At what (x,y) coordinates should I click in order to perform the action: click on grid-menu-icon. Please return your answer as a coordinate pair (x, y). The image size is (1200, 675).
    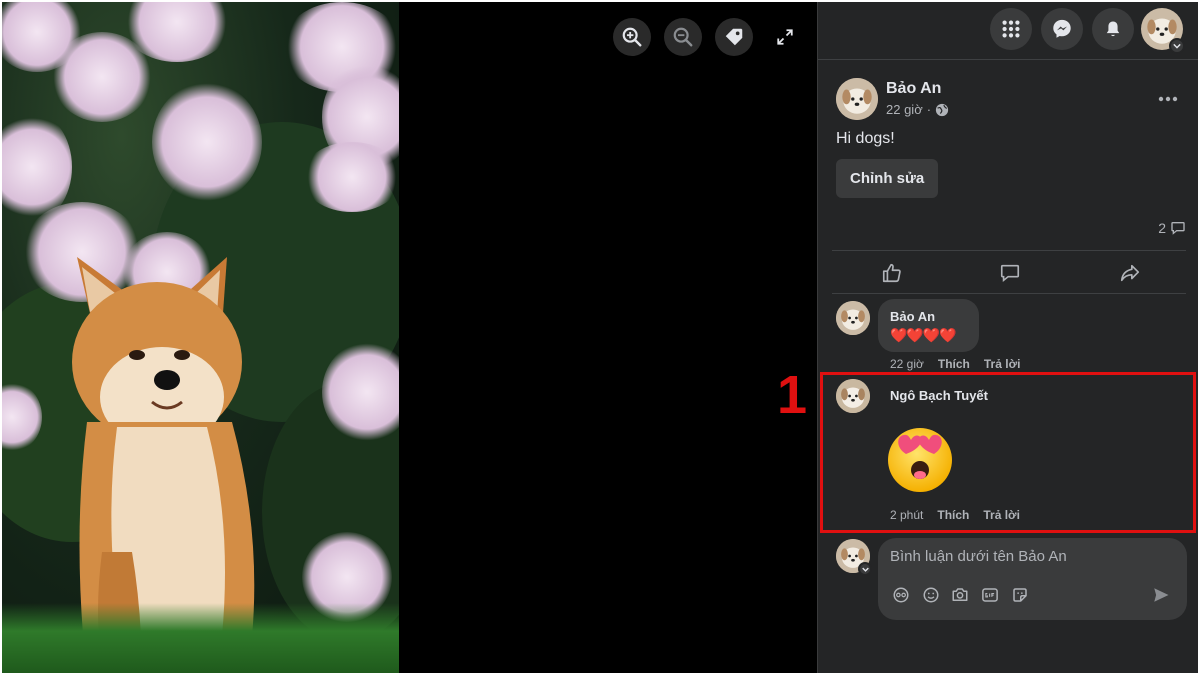
    Looking at the image, I should click on (1011, 29).